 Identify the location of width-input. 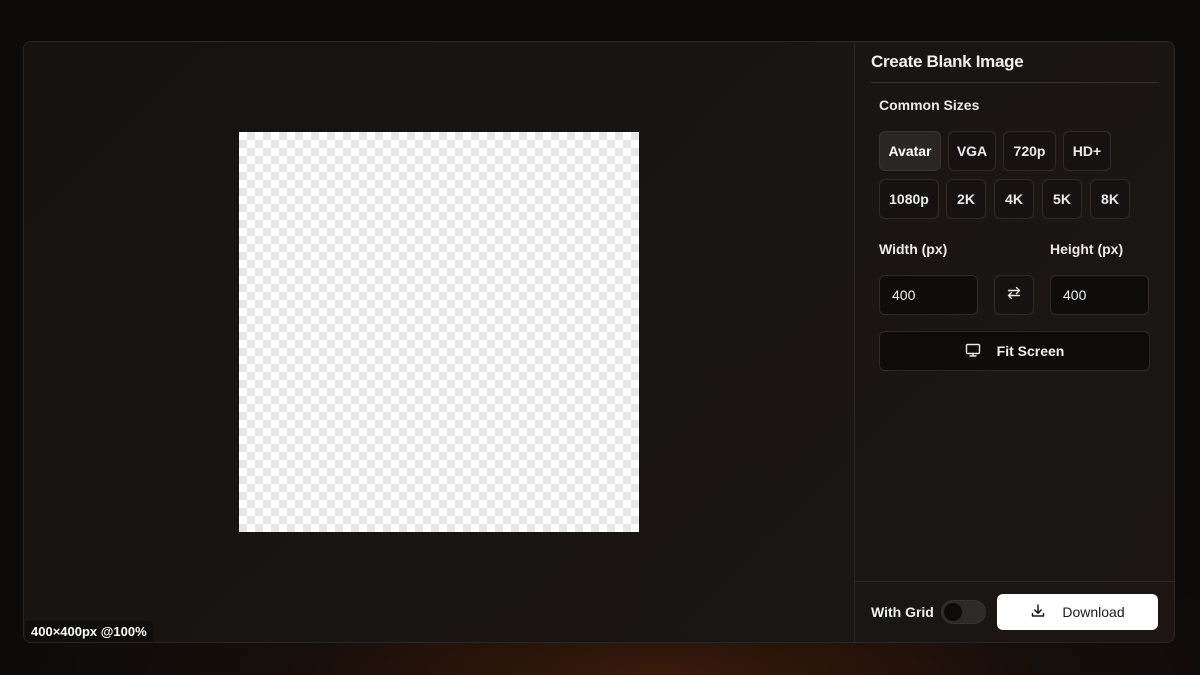
(928, 295).